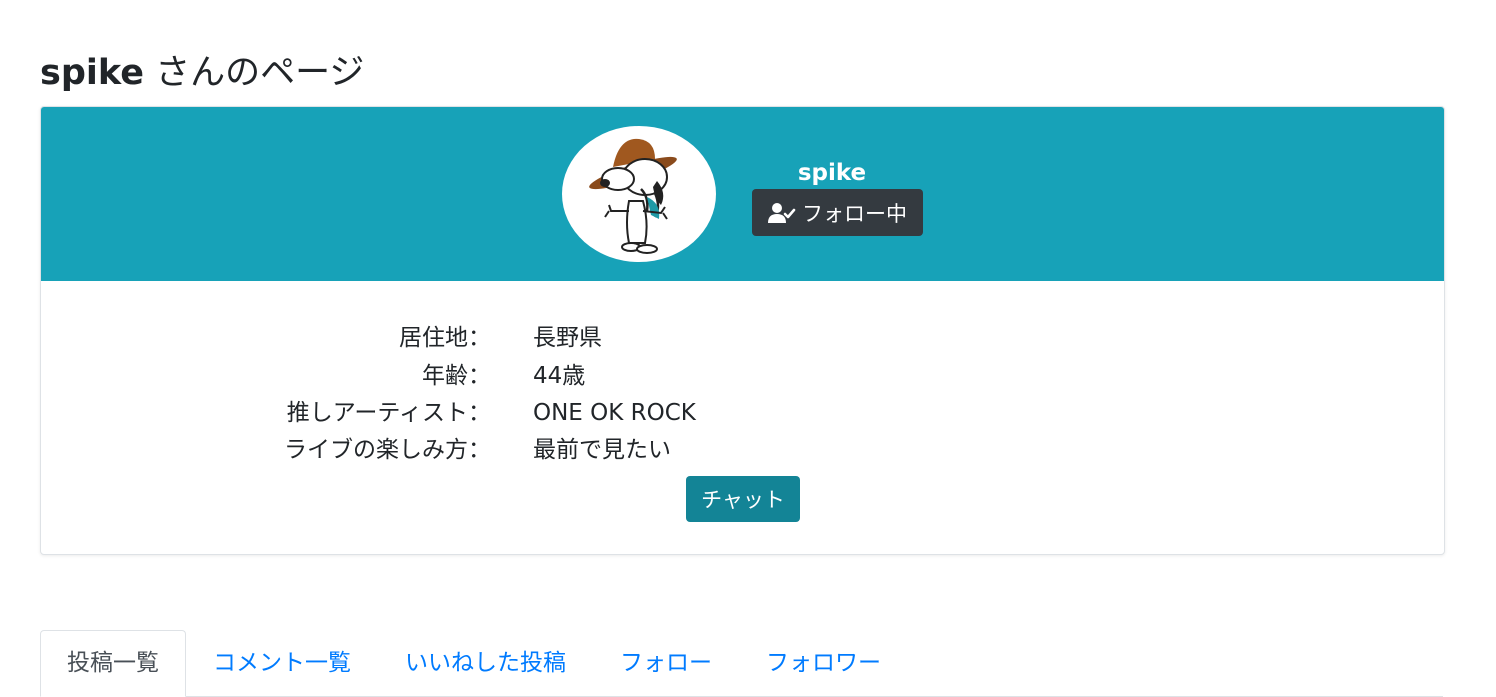 This screenshot has width=1496, height=697. Describe the element at coordinates (854, 213) in the screenshot. I see `following-button-label: フォロー中` at that location.